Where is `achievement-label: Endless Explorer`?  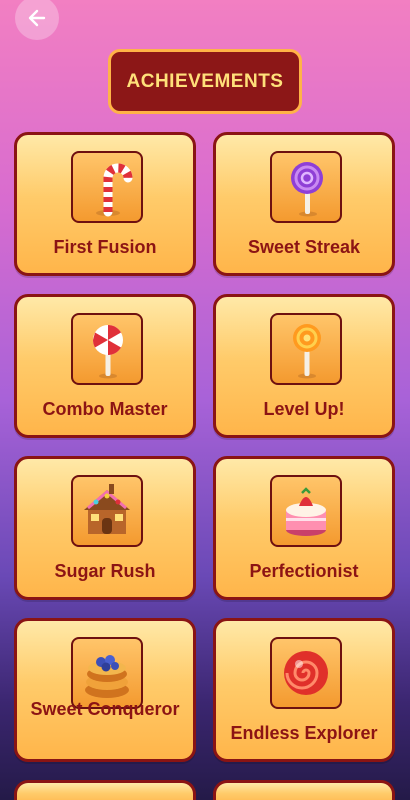
achievement-label: Endless Explorer is located at coordinates (304, 733).